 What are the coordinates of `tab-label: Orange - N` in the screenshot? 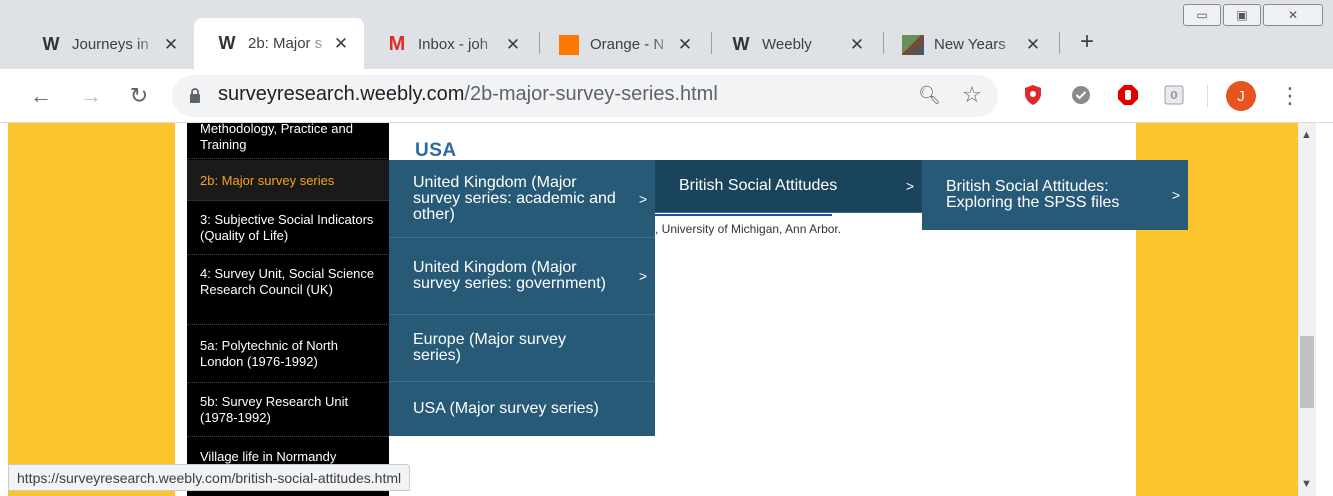 It's located at (627, 44).